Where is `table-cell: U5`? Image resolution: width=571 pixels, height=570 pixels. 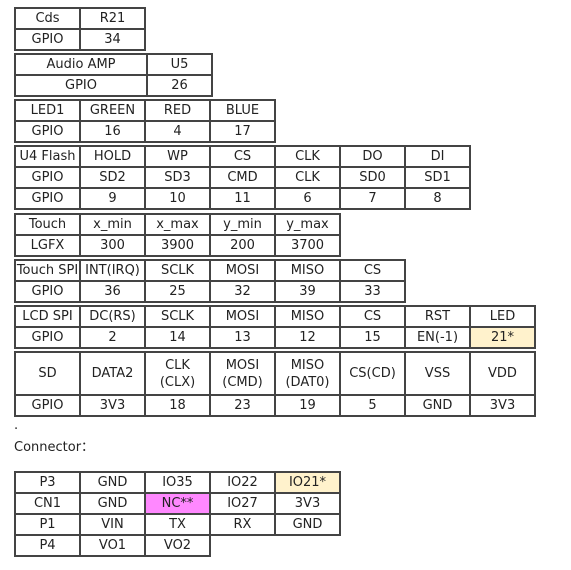 table-cell: U5 is located at coordinates (179, 64).